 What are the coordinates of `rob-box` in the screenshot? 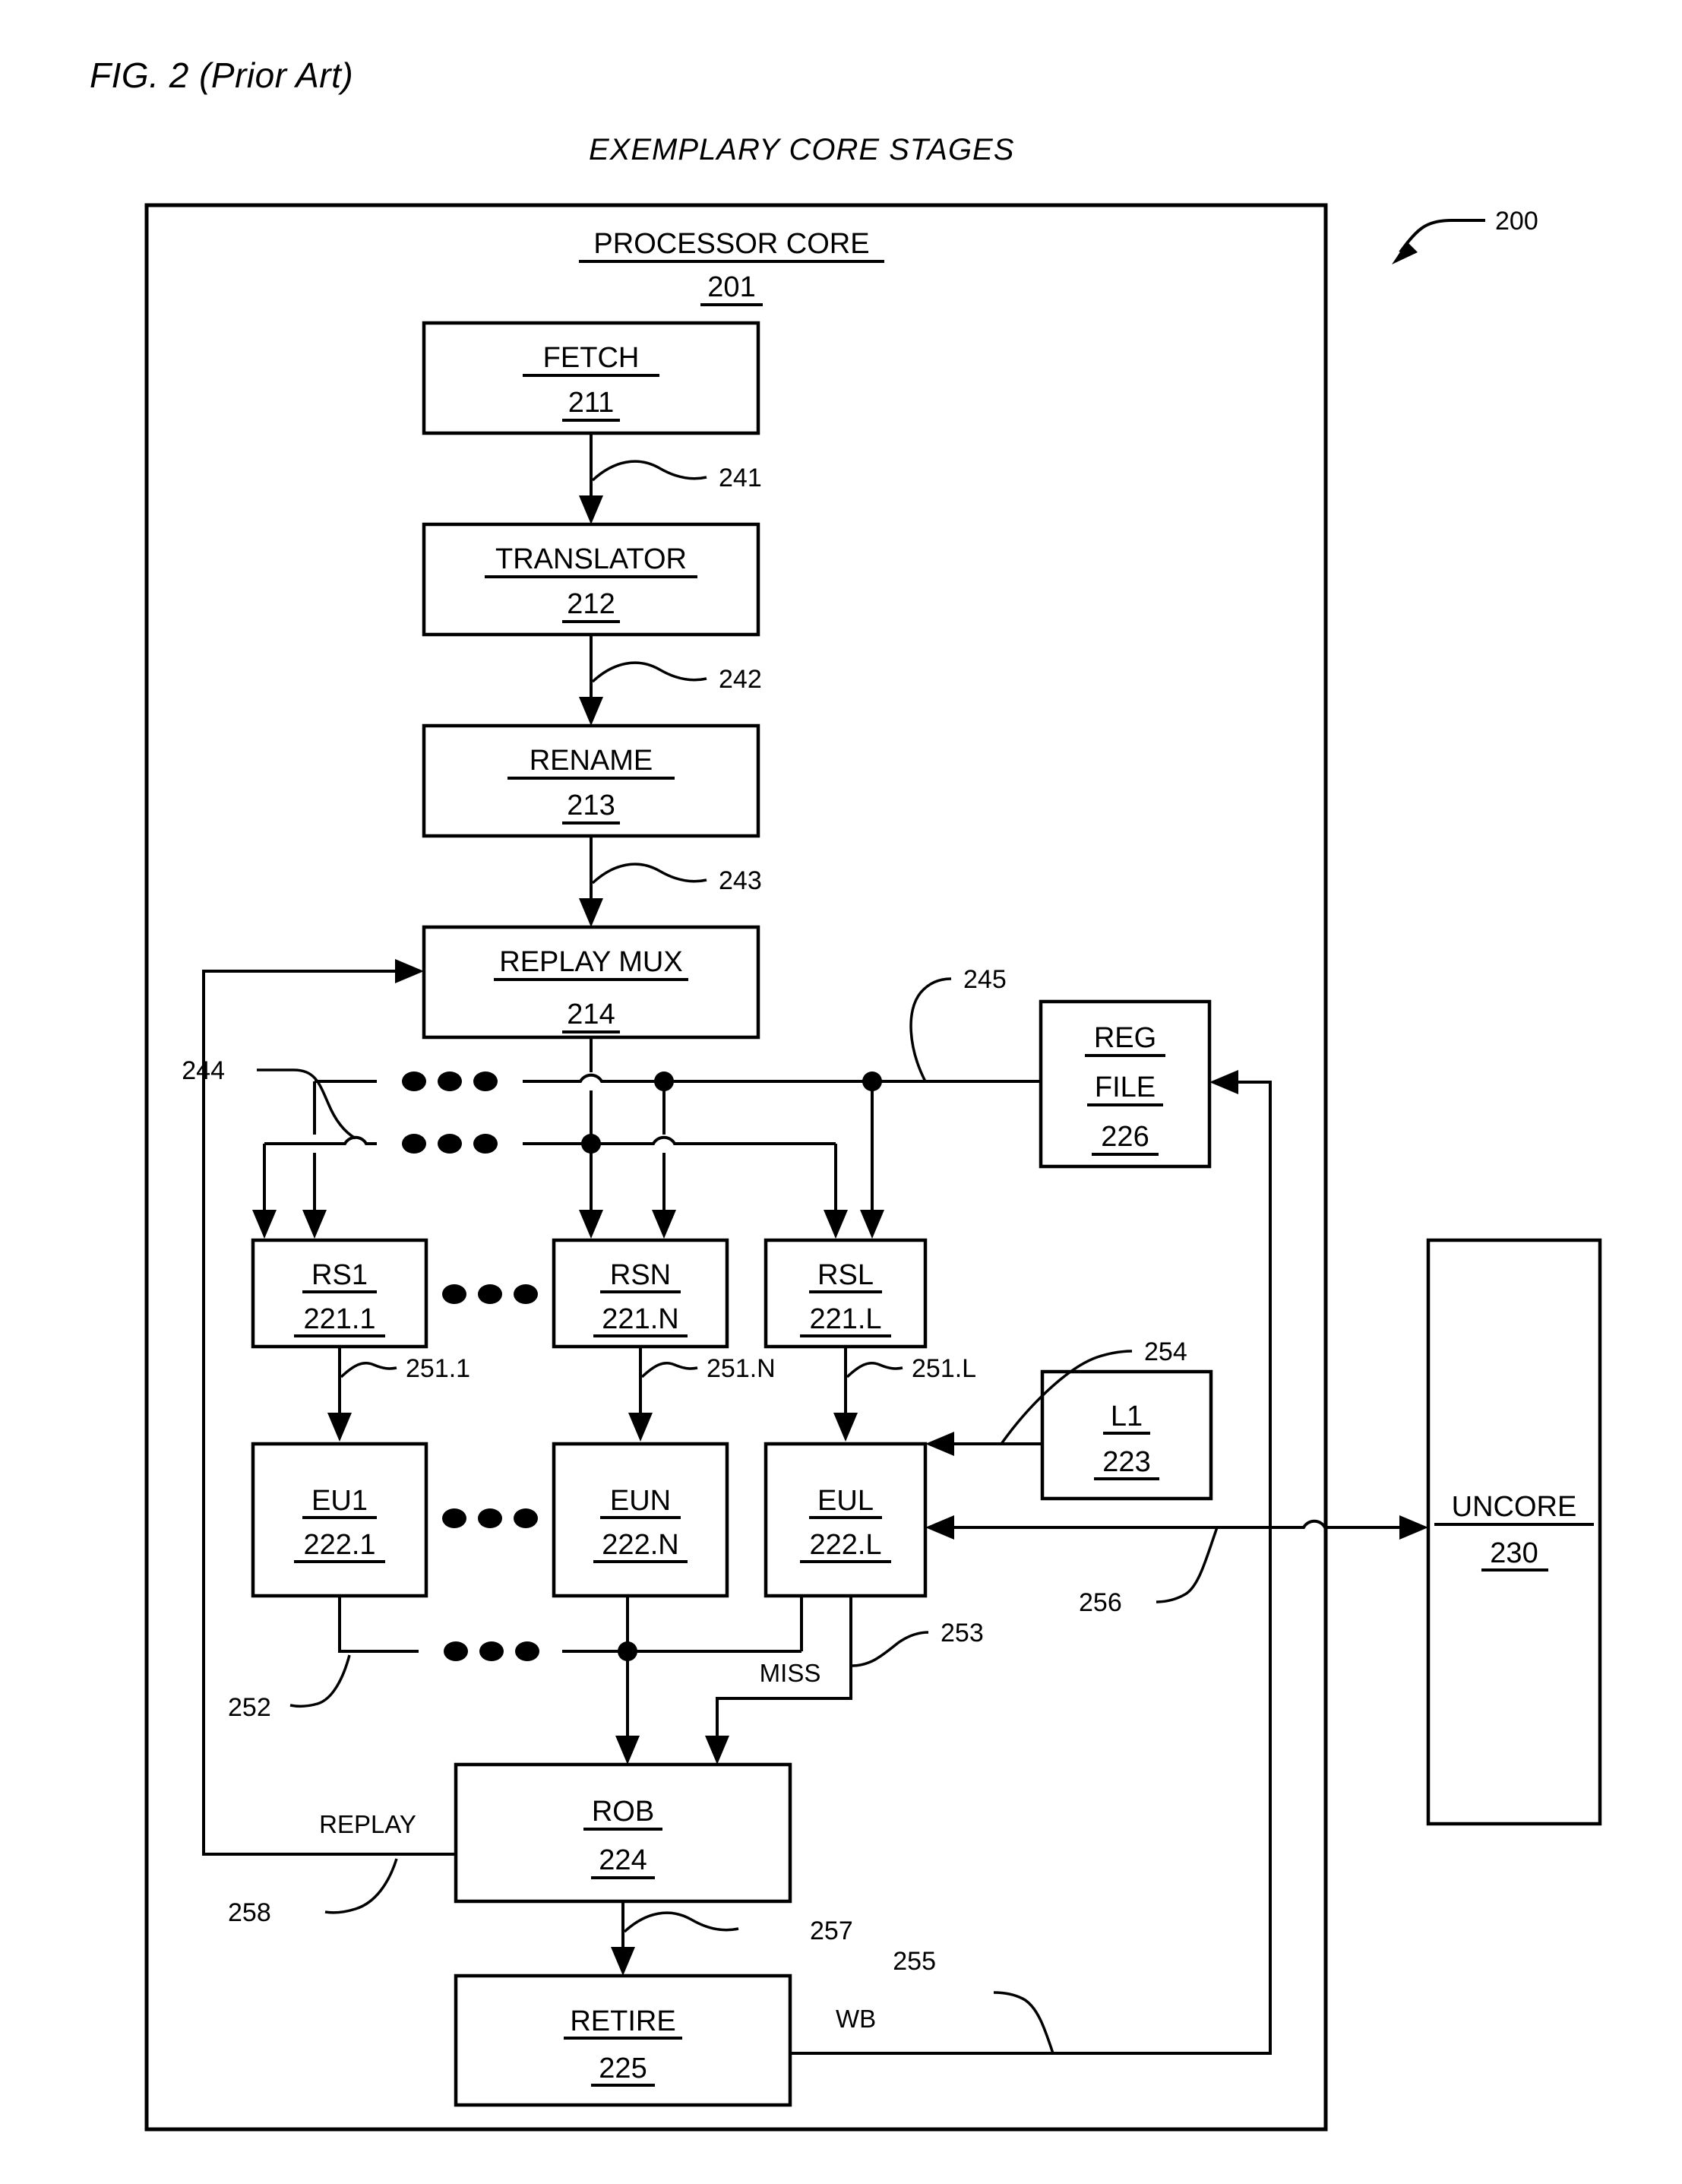 It's located at (623, 1833).